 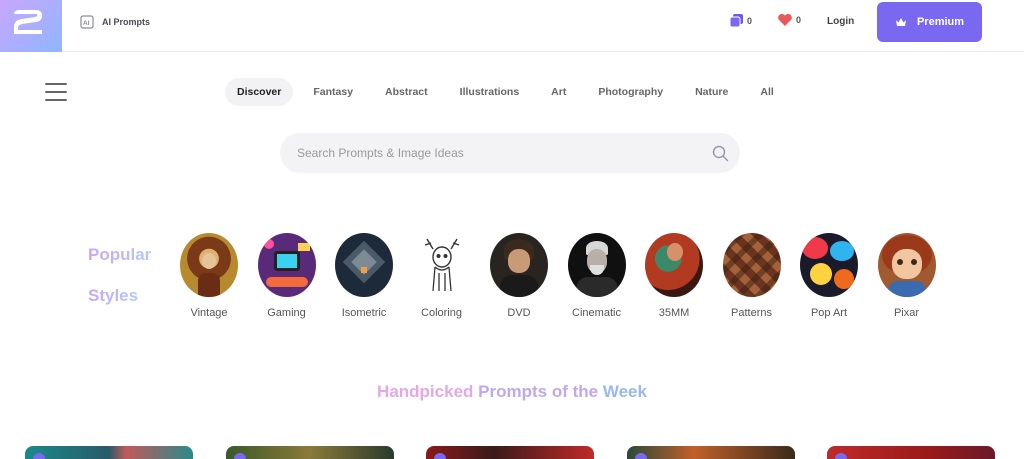 What do you see at coordinates (406, 92) in the screenshot?
I see `tab-abstract: Abstract` at bounding box center [406, 92].